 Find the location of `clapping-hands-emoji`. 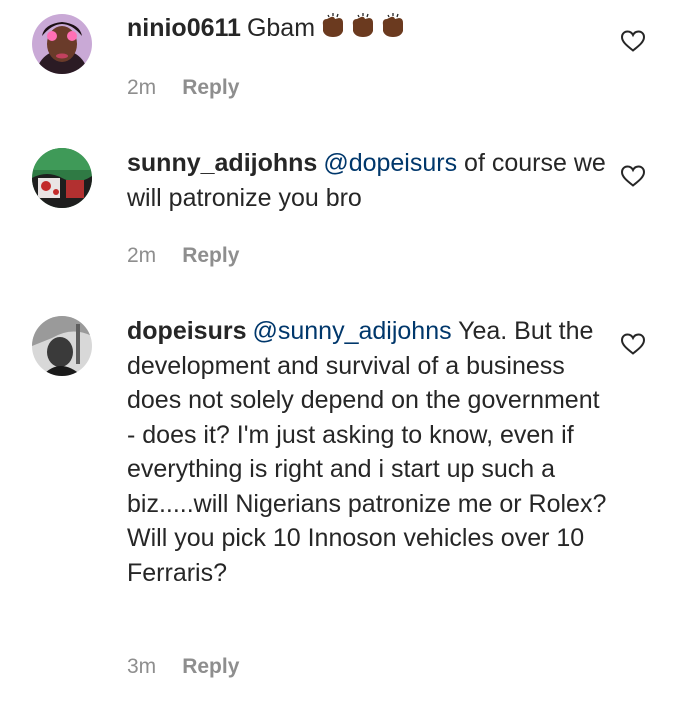

clapping-hands-emoji is located at coordinates (363, 26).